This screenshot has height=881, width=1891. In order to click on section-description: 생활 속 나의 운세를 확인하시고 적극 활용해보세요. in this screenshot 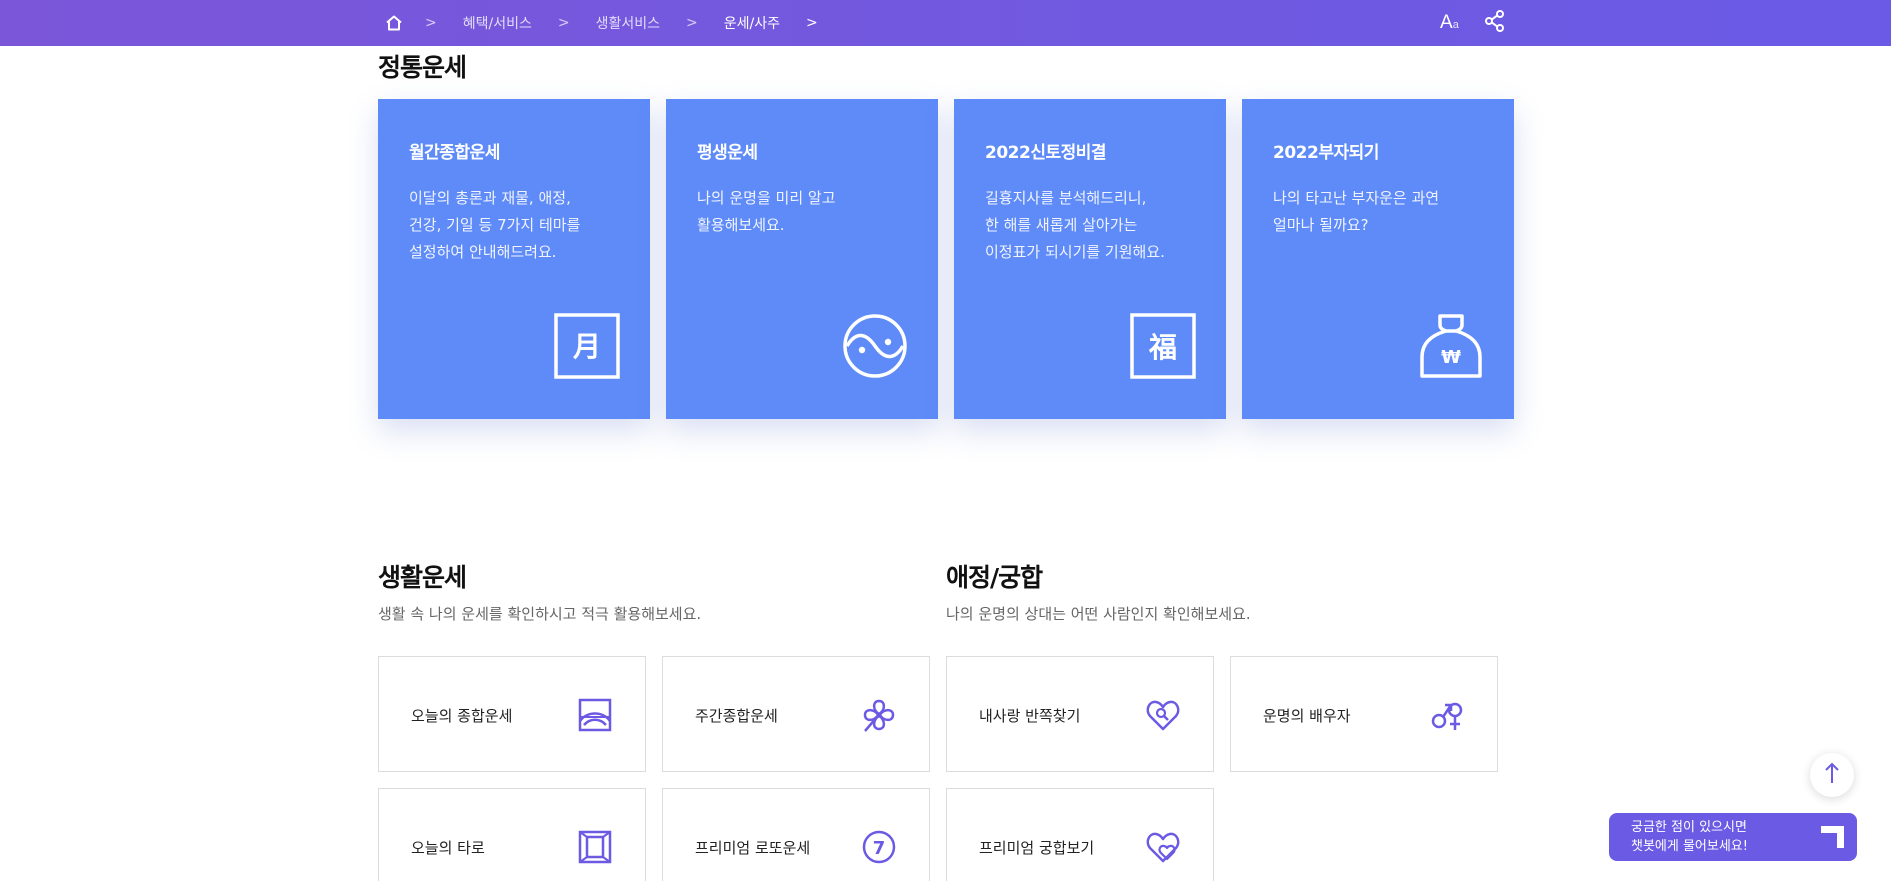, I will do `click(540, 614)`.